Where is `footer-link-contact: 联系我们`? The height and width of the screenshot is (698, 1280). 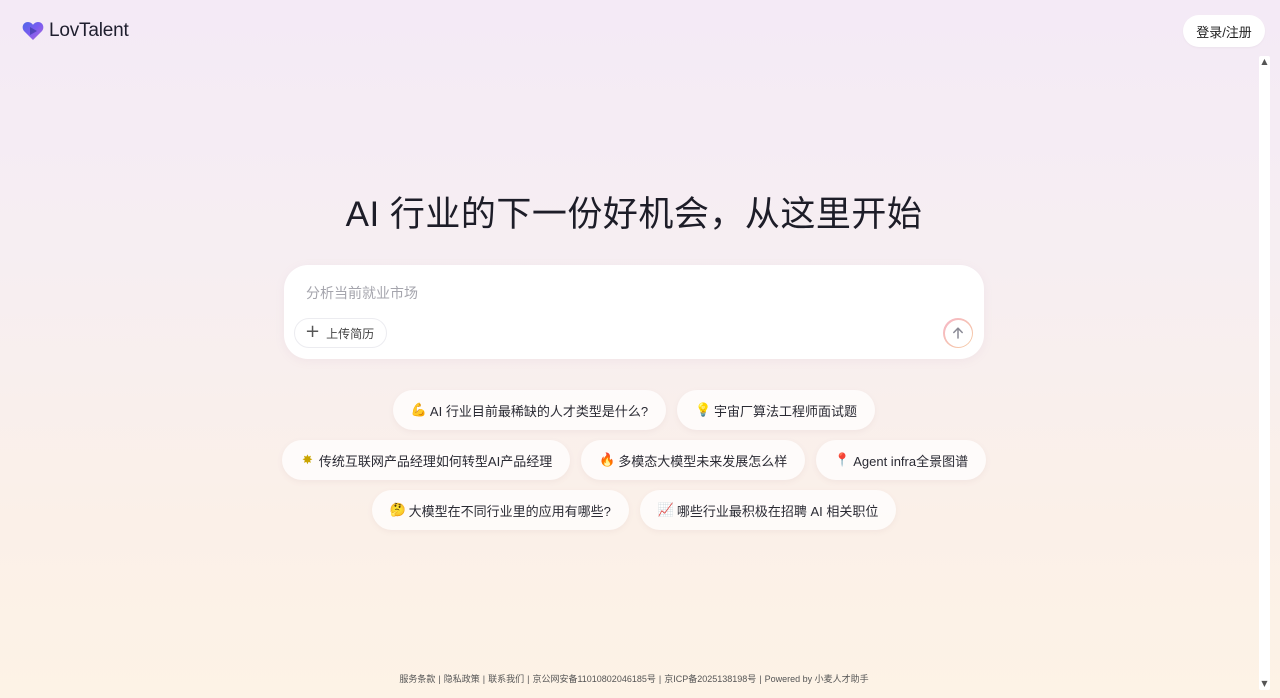
footer-link-contact: 联系我们 is located at coordinates (506, 679).